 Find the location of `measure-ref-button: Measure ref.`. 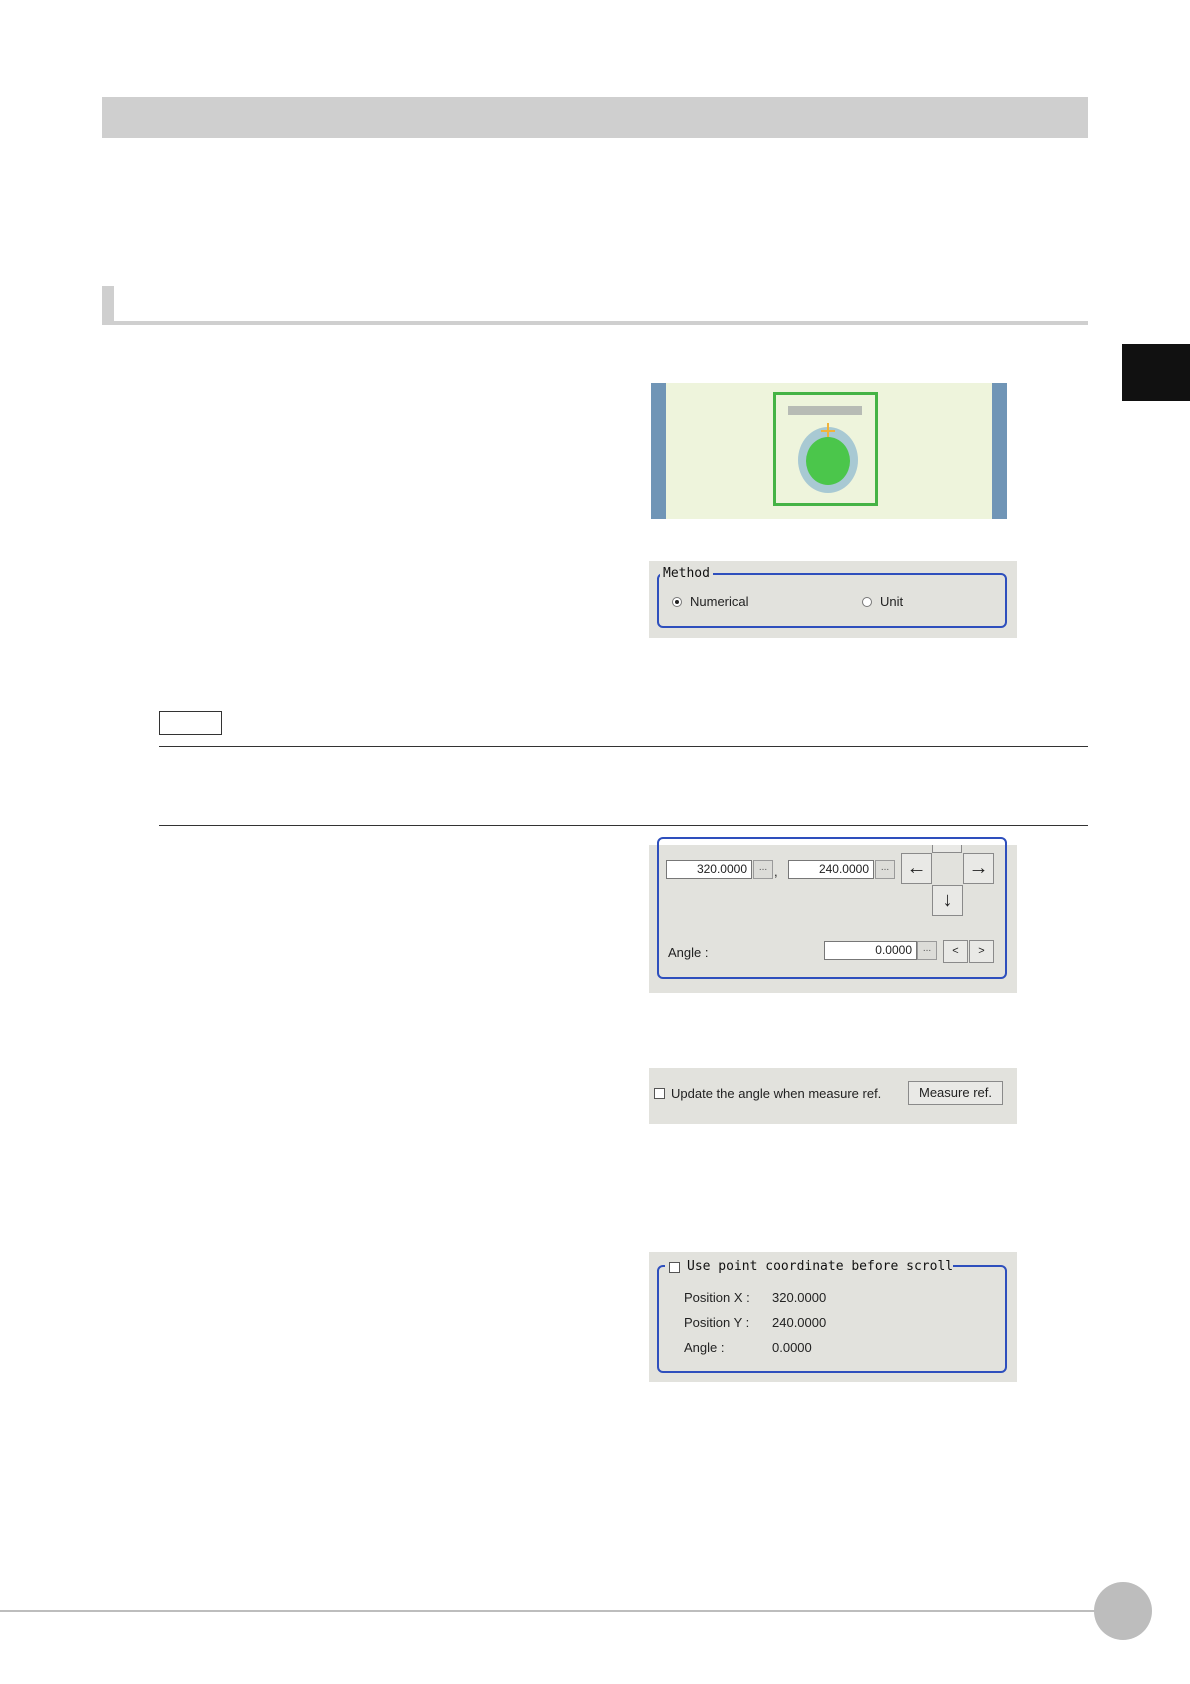

measure-ref-button: Measure ref. is located at coordinates (955, 1093).